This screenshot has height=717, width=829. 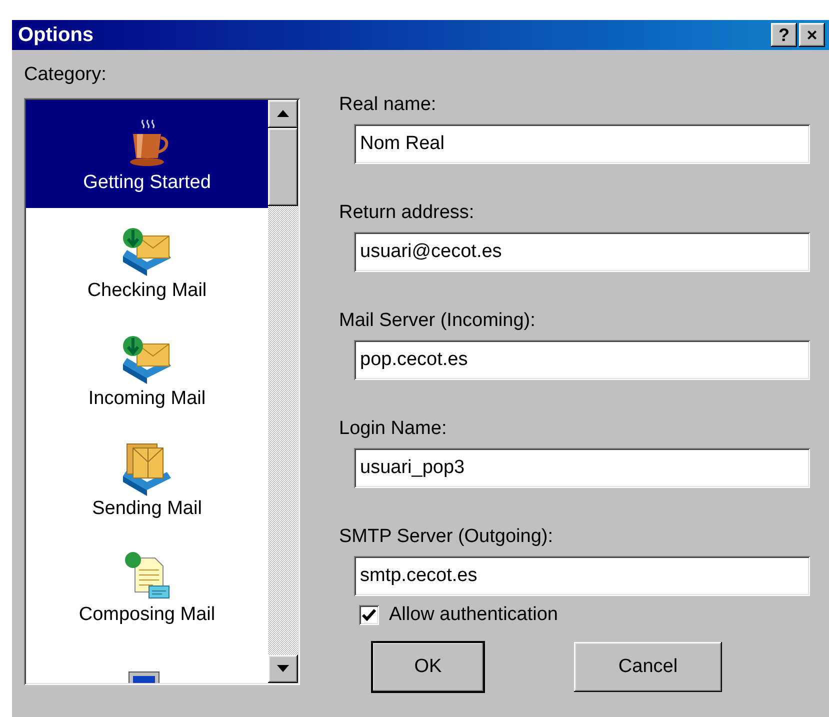 What do you see at coordinates (437, 321) in the screenshot?
I see `field-label: Mail Server (Incoming):` at bounding box center [437, 321].